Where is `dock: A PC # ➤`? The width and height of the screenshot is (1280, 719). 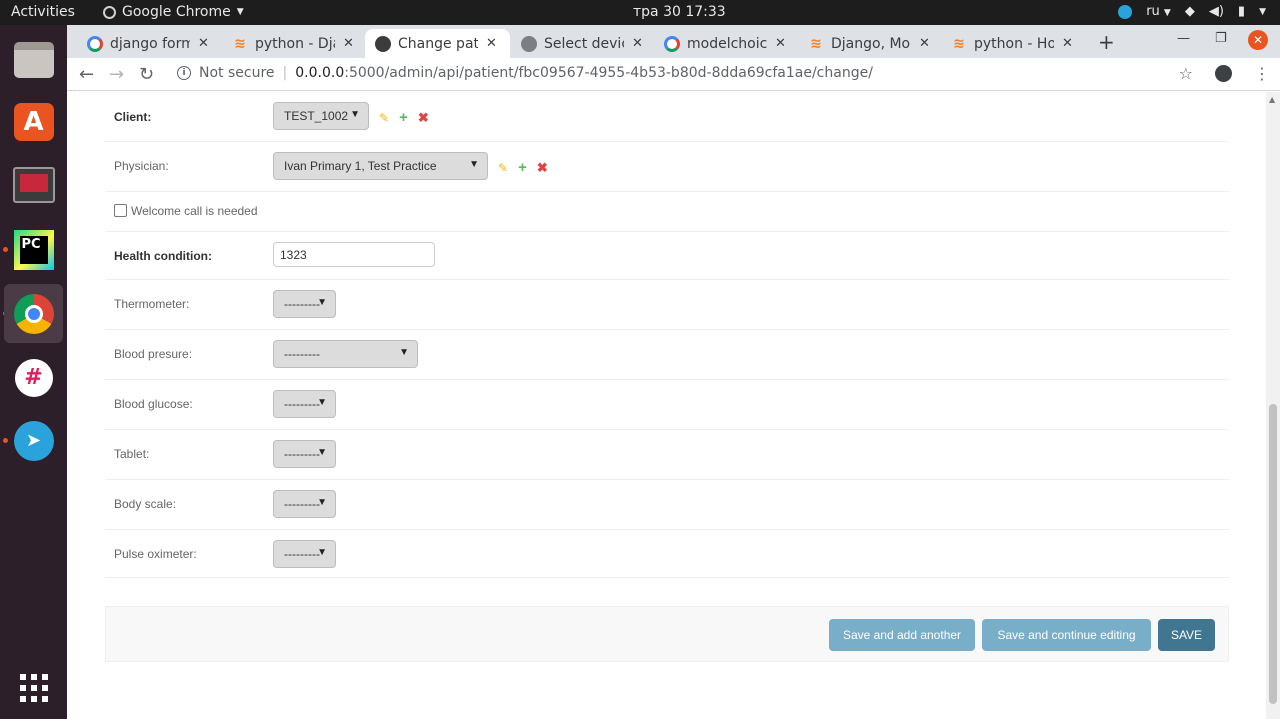
dock: A PC # ➤ is located at coordinates (33, 372).